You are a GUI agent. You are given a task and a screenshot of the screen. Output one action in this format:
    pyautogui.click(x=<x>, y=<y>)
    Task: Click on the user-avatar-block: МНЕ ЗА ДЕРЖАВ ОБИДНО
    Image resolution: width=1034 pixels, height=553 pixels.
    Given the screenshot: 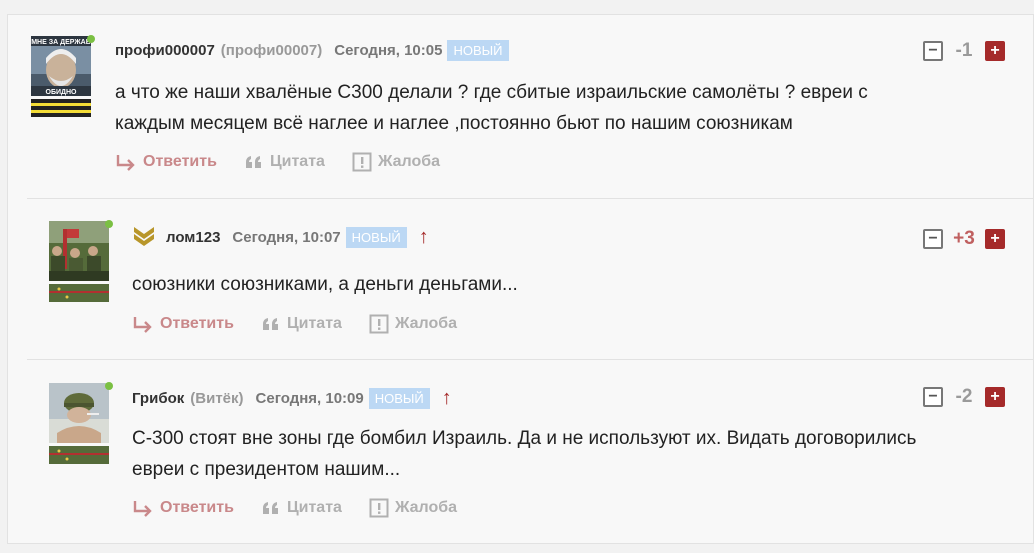 What is the action you would take?
    pyautogui.click(x=61, y=76)
    